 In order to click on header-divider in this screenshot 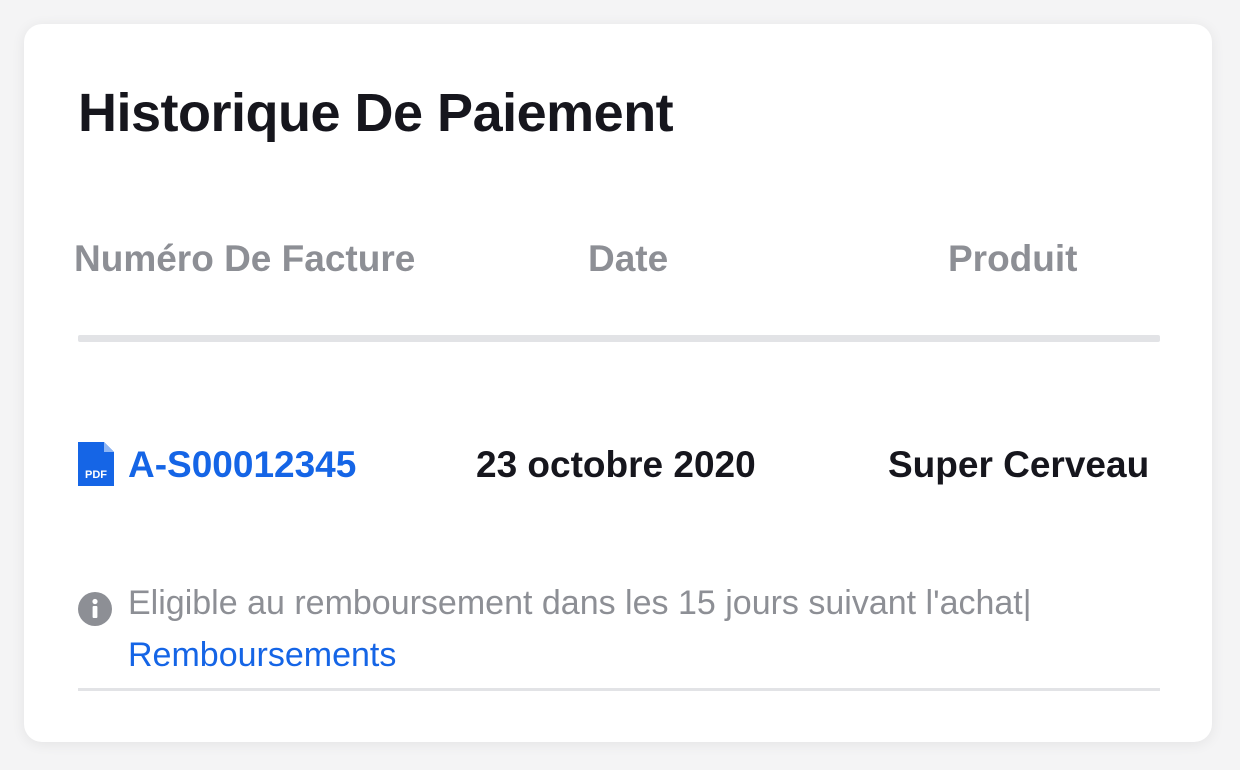, I will do `click(619, 338)`.